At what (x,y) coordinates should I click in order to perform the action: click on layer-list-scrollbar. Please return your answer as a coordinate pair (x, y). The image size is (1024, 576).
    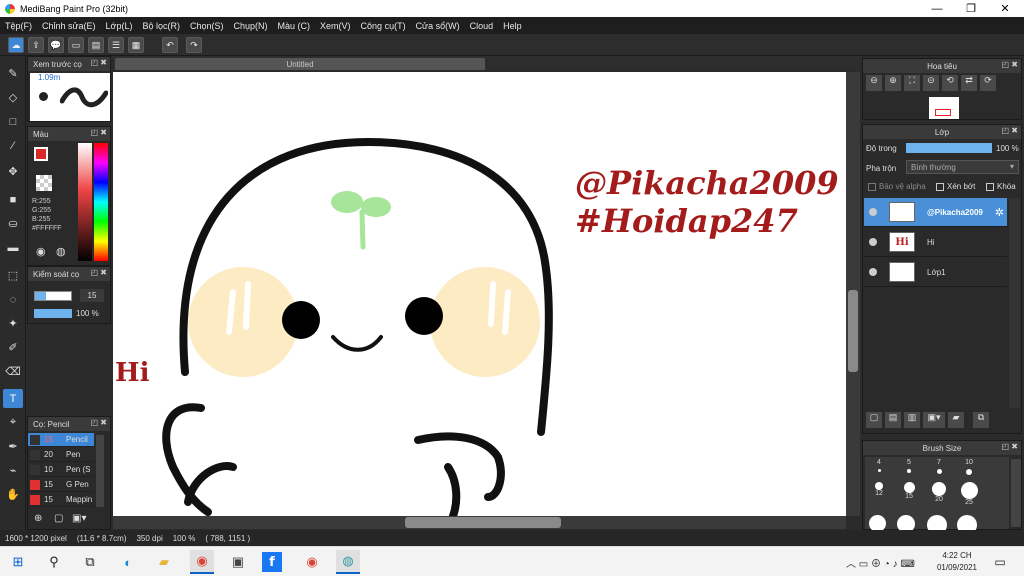
    Looking at the image, I should click on (1014, 303).